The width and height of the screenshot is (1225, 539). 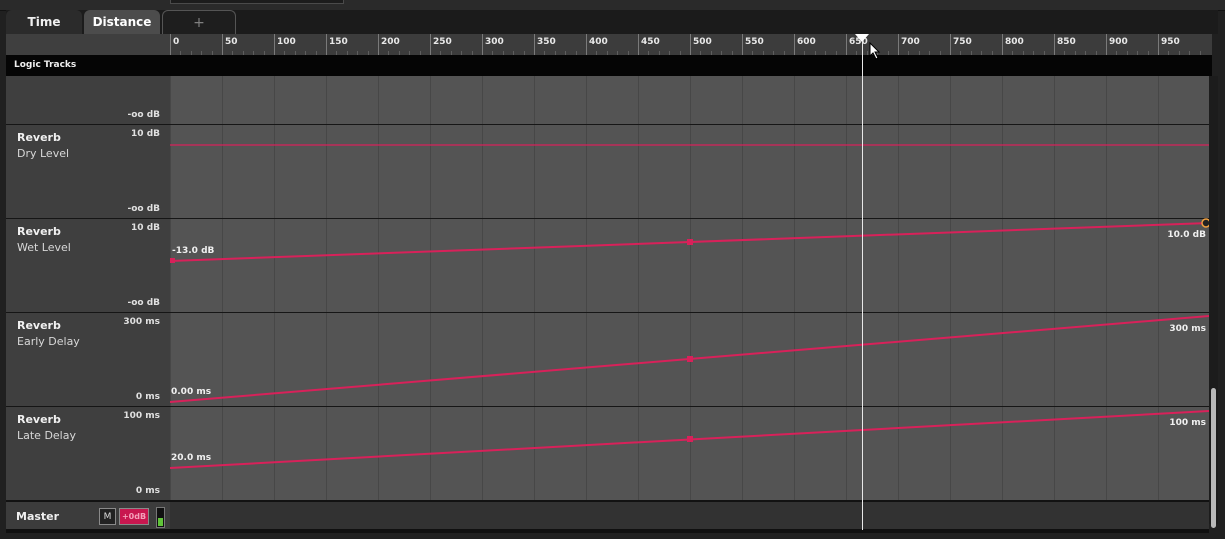 I want to click on track-label-wet-level: Reverb Wet Level 10 dB -oo dB, so click(x=88, y=265).